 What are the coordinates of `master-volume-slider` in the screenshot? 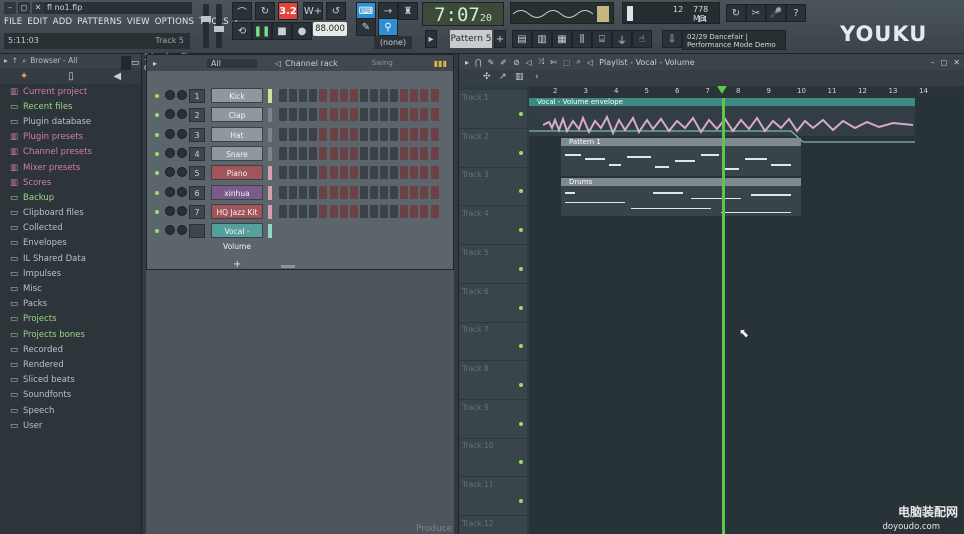 It's located at (206, 26).